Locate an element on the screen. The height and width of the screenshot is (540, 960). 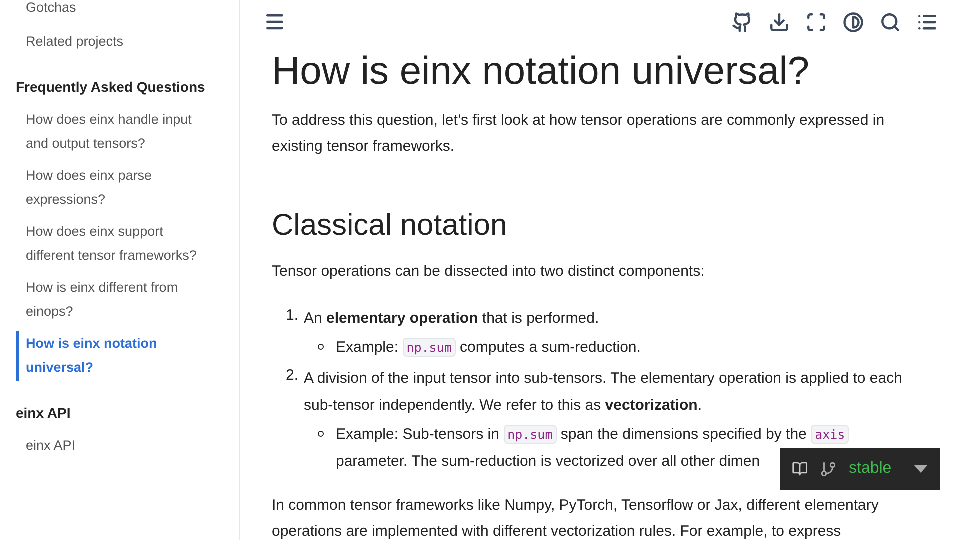
sidebar-link: How is einx notation universal? is located at coordinates (113, 356).